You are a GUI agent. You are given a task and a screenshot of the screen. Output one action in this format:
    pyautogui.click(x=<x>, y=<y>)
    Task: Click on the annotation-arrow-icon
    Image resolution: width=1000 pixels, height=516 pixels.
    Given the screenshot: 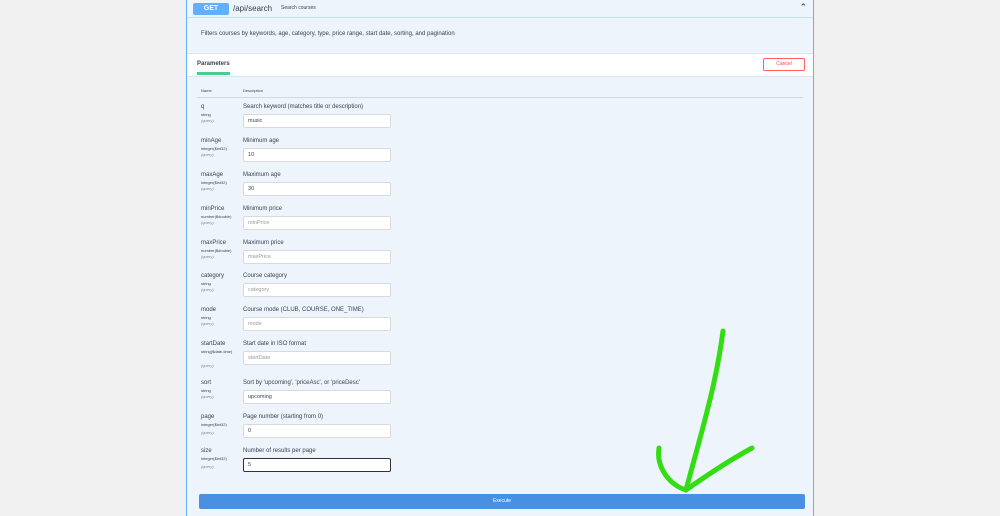 What is the action you would take?
    pyautogui.click(x=705, y=410)
    